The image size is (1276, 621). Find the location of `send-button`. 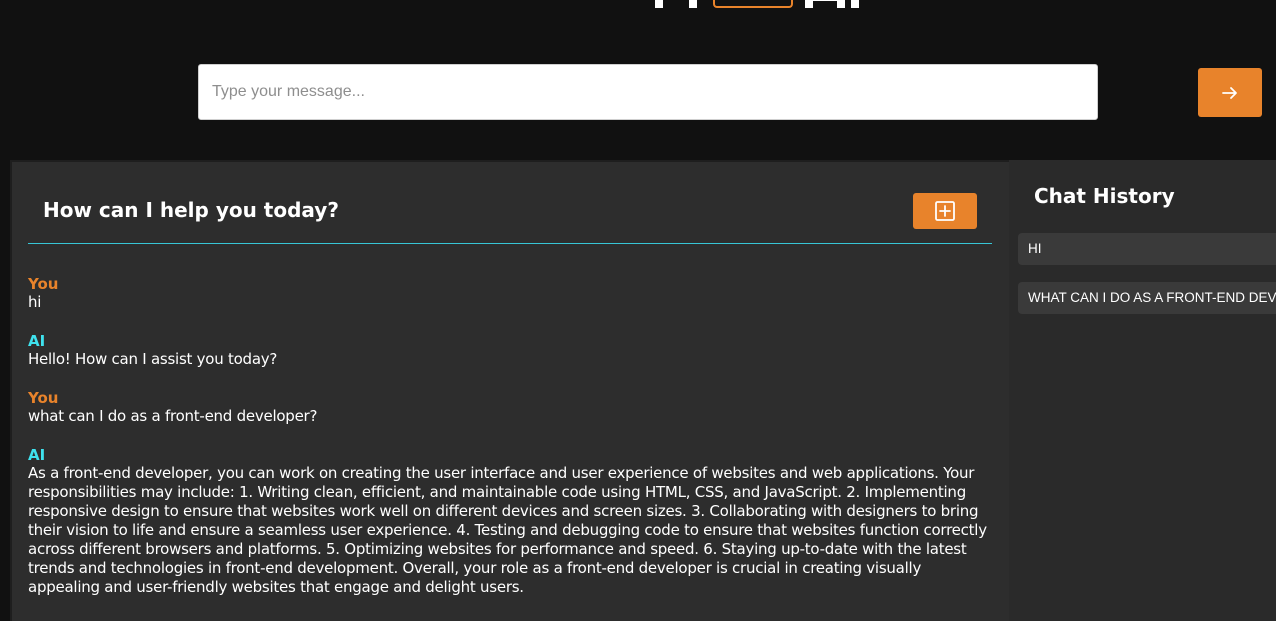

send-button is located at coordinates (1230, 92).